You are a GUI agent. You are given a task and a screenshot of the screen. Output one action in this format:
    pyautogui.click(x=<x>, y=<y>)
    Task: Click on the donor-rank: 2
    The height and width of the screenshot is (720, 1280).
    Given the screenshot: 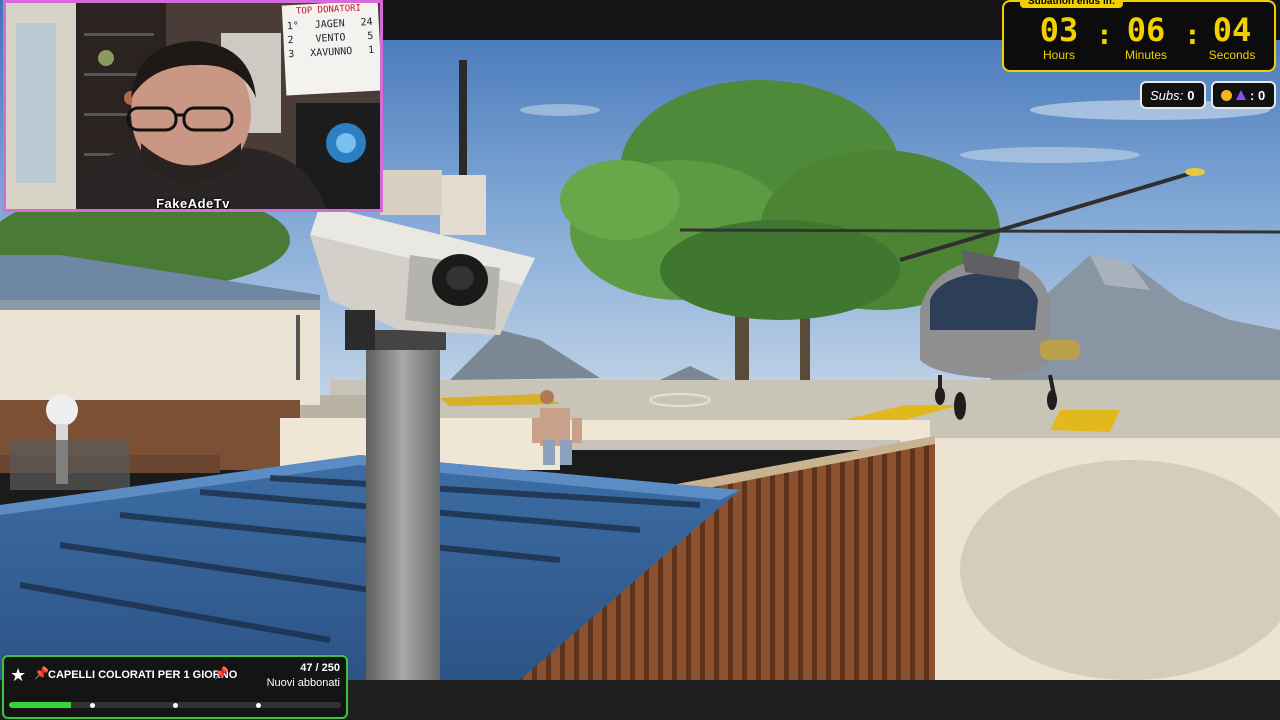 What is the action you would take?
    pyautogui.click(x=290, y=41)
    